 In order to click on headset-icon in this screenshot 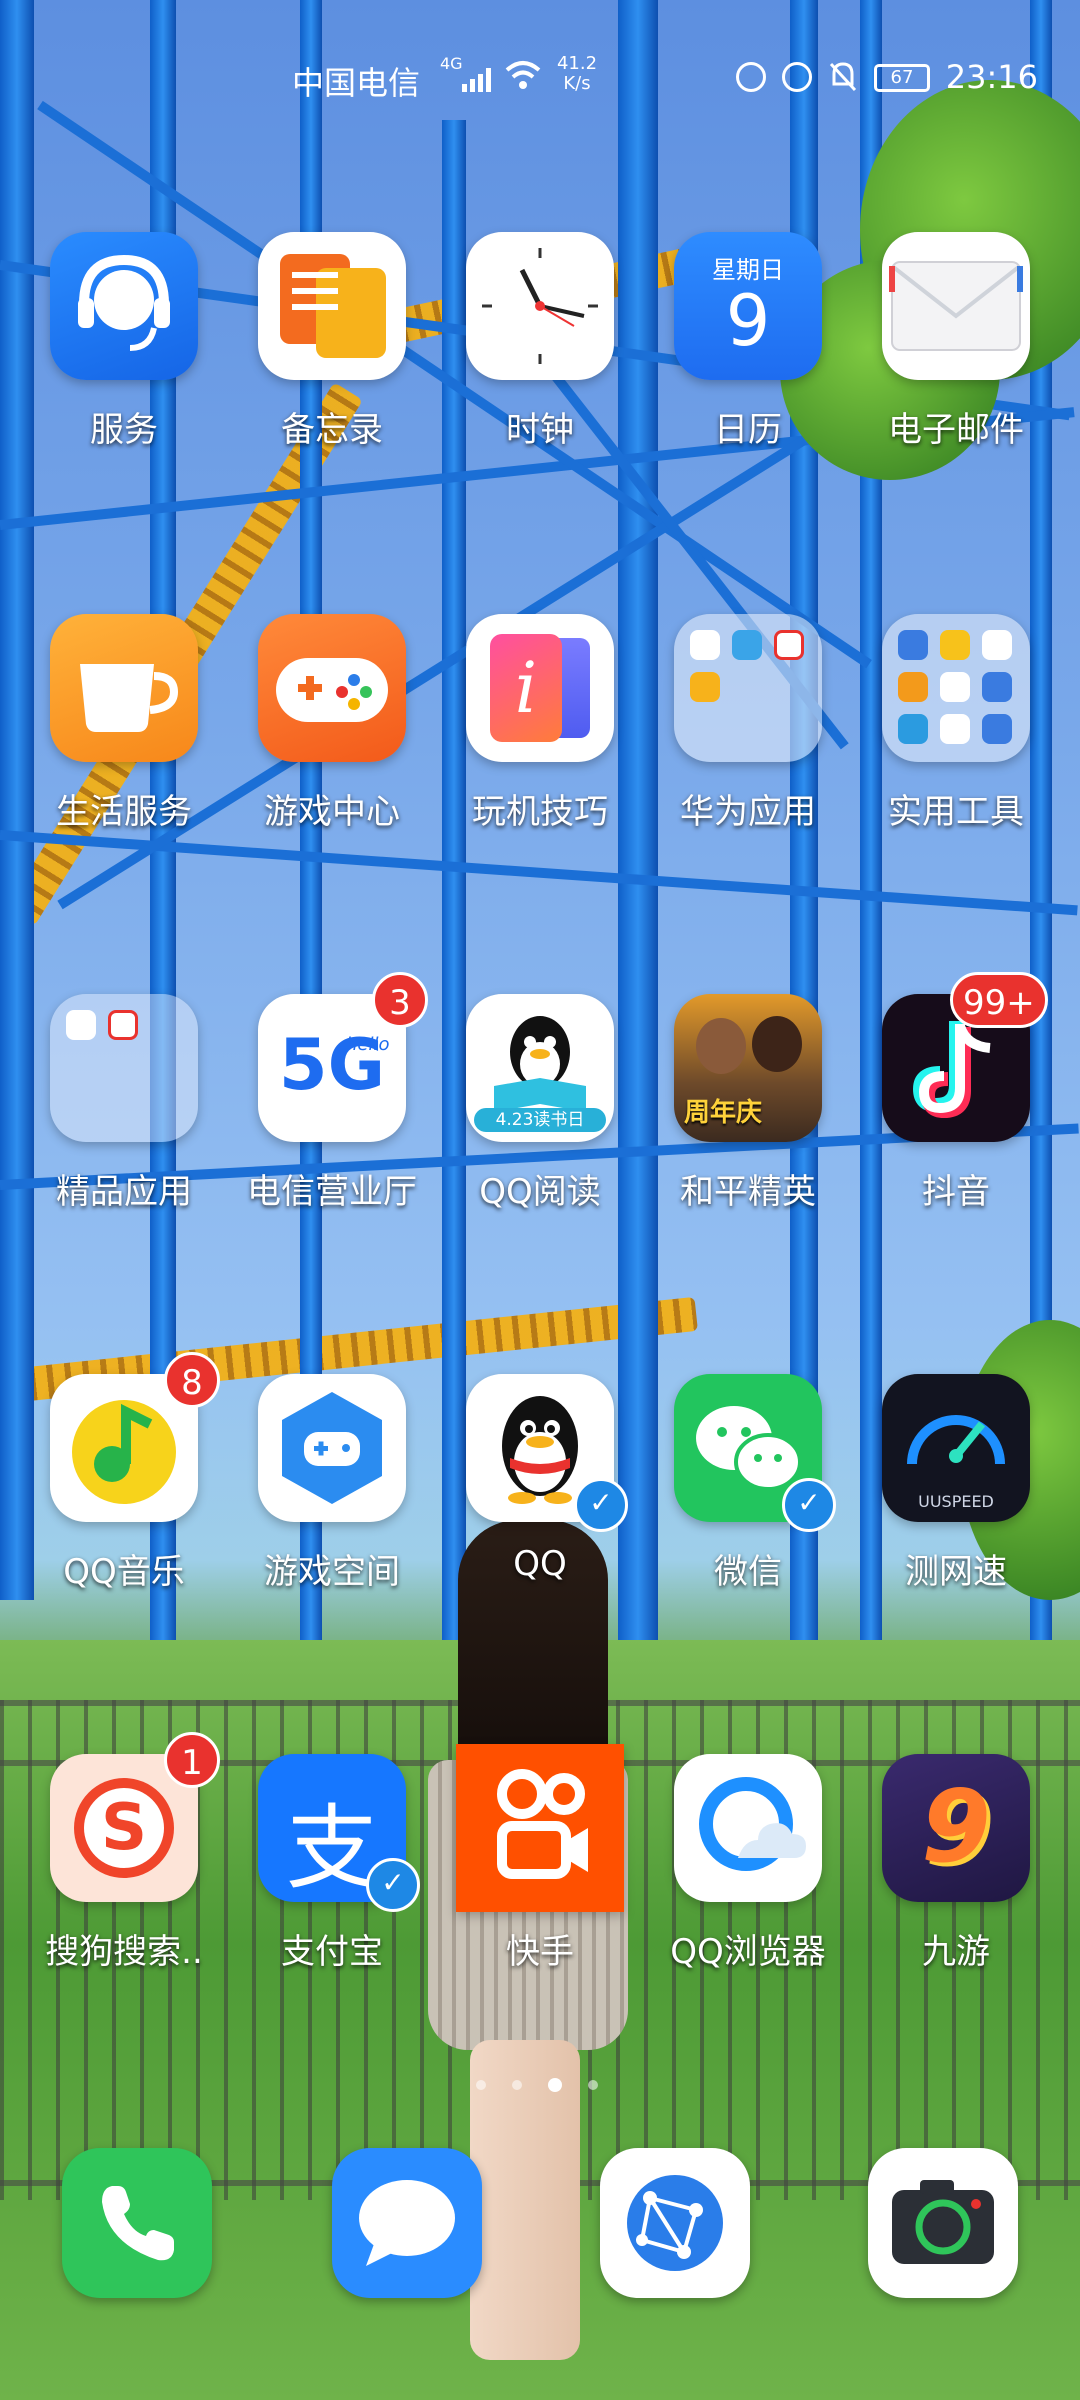, I will do `click(124, 306)`.